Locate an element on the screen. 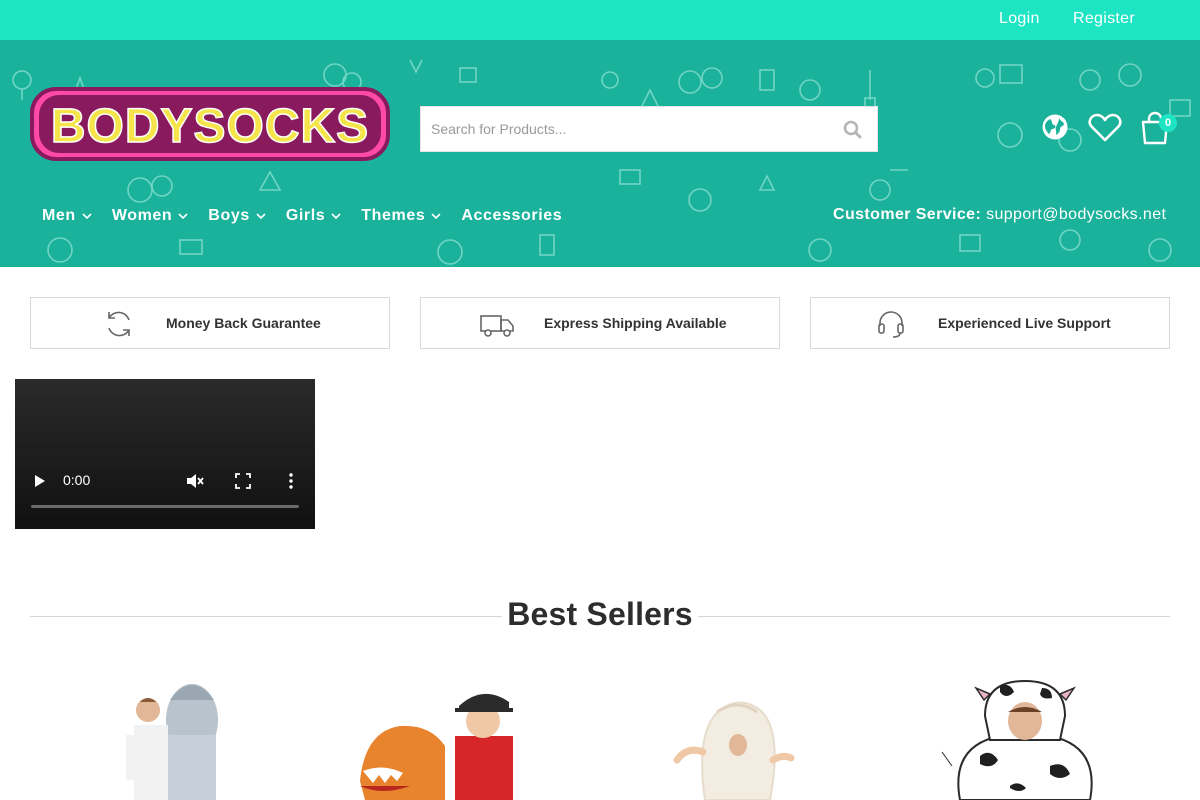 Image resolution: width=1200 pixels, height=800 pixels. more-options-icon is located at coordinates (291, 481).